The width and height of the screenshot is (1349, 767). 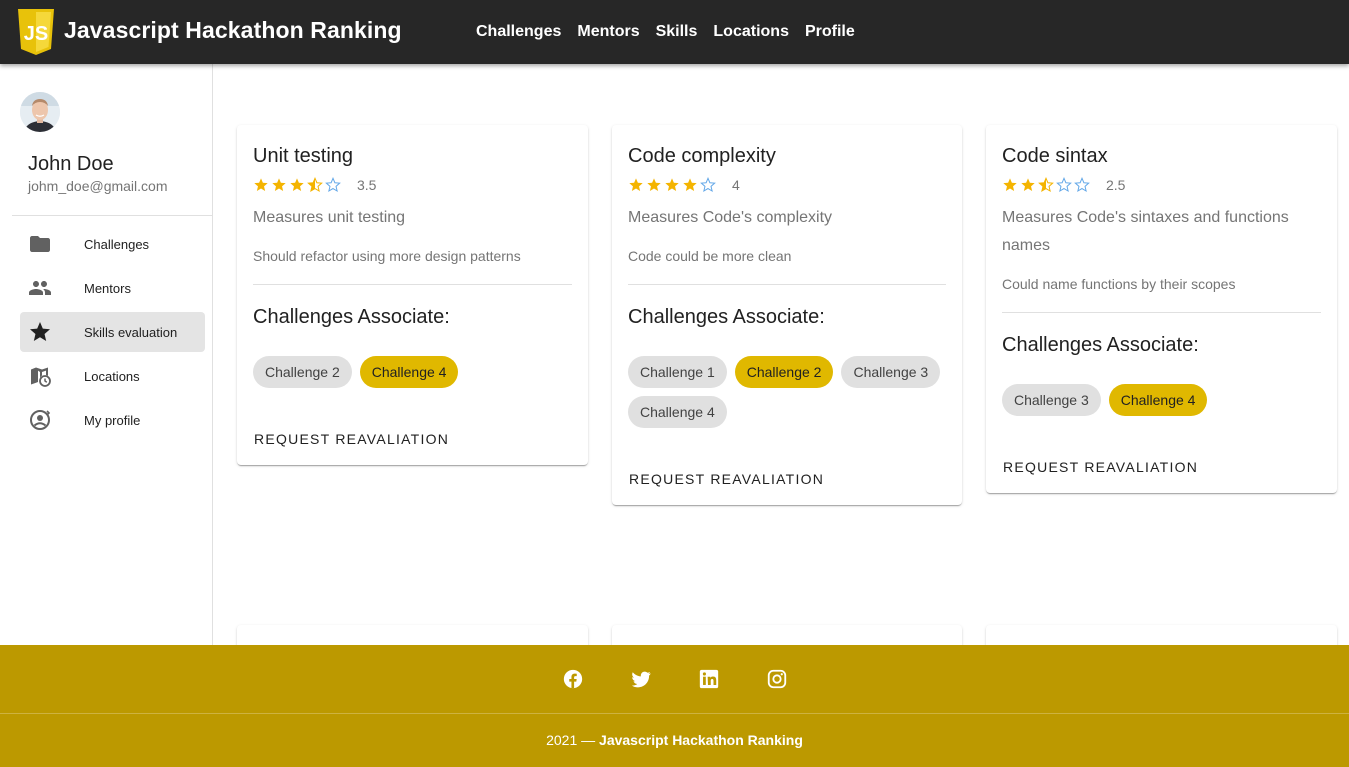 I want to click on rating-value: 4, so click(x=736, y=185).